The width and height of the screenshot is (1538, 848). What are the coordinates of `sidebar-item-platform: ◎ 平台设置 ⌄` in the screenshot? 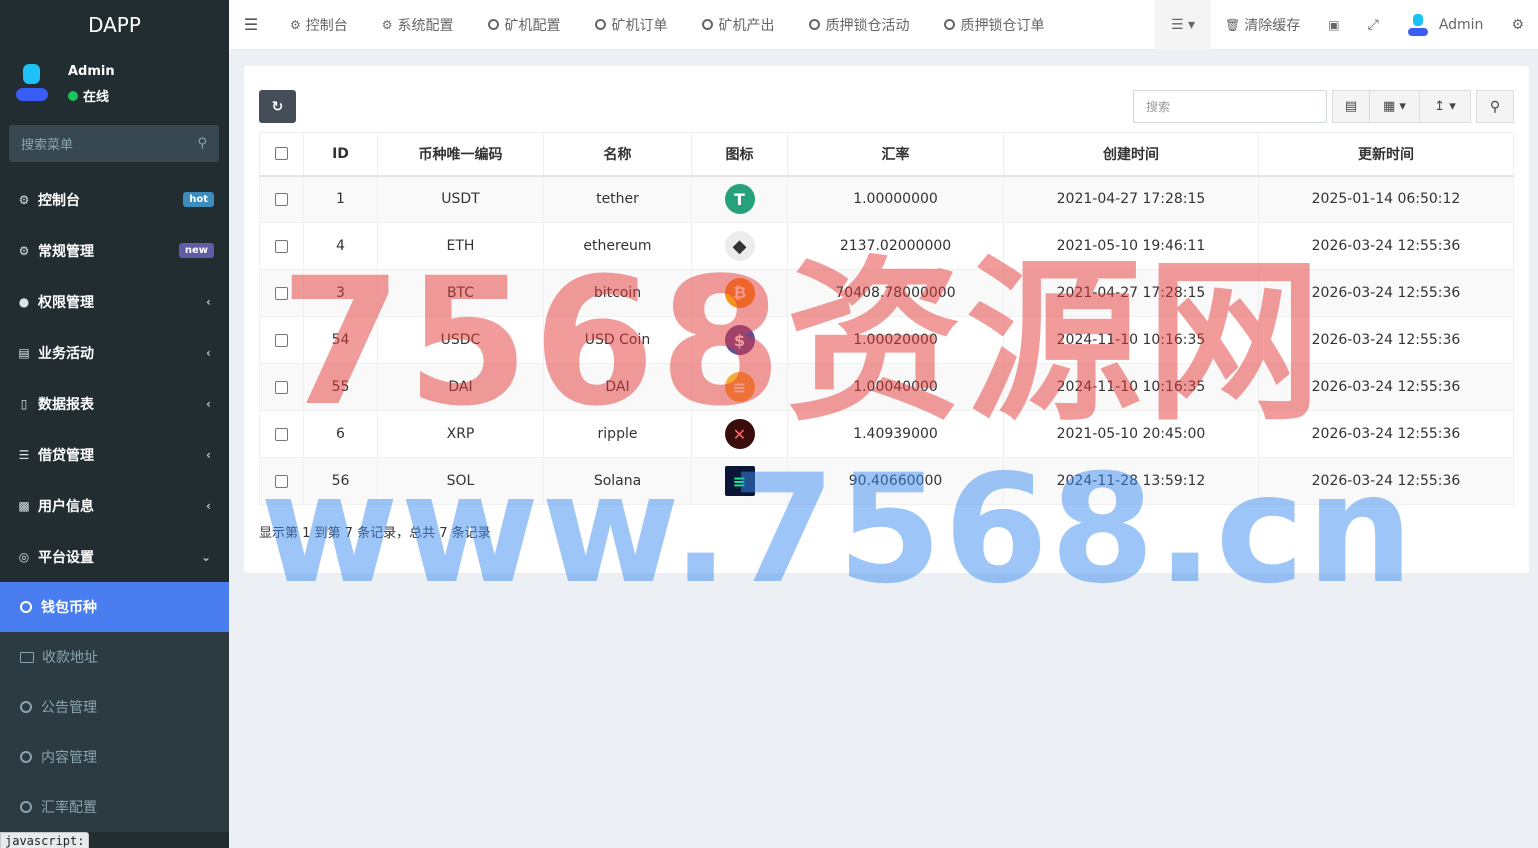 It's located at (114, 556).